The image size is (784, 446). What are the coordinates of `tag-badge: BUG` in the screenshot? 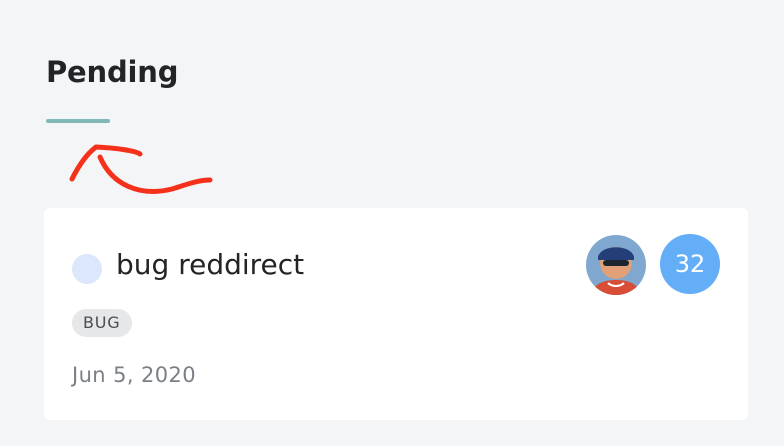 It's located at (102, 323).